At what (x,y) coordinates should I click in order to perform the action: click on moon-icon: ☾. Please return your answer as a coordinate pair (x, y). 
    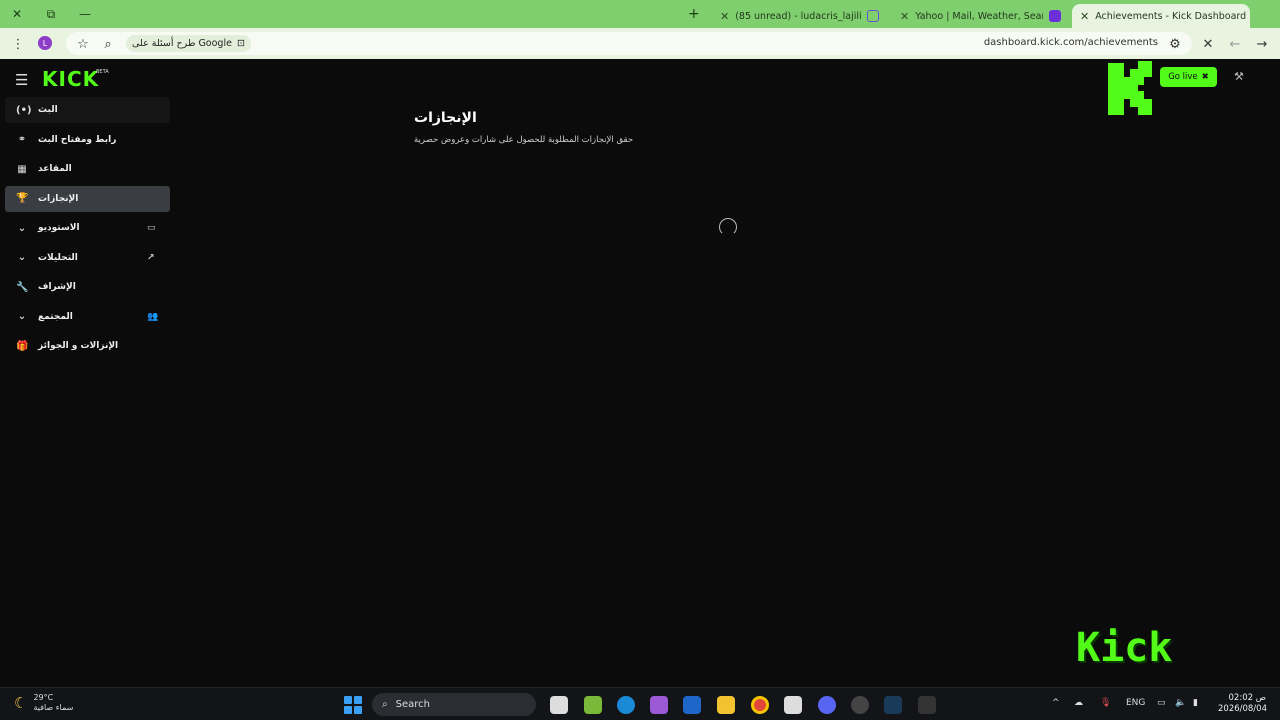
    Looking at the image, I should click on (21, 703).